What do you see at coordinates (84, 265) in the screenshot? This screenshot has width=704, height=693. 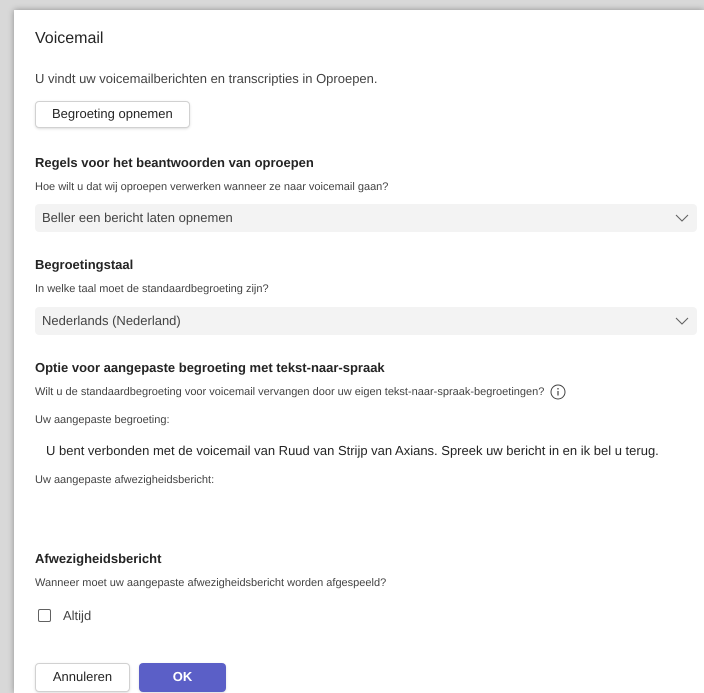 I see `section-heading: Begroetingstaal` at bounding box center [84, 265].